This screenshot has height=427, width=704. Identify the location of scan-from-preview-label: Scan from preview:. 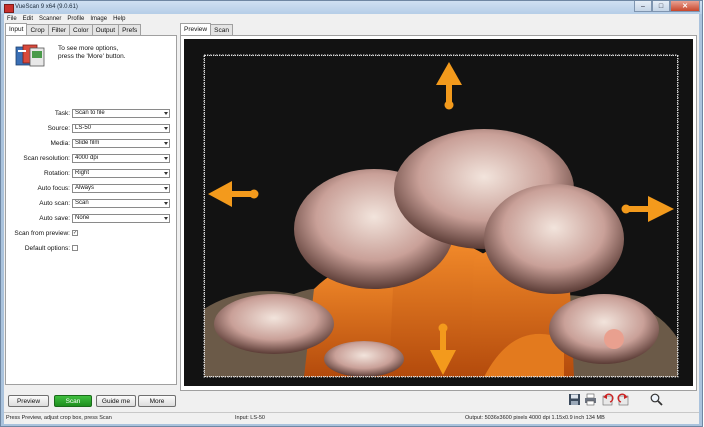
(42, 233).